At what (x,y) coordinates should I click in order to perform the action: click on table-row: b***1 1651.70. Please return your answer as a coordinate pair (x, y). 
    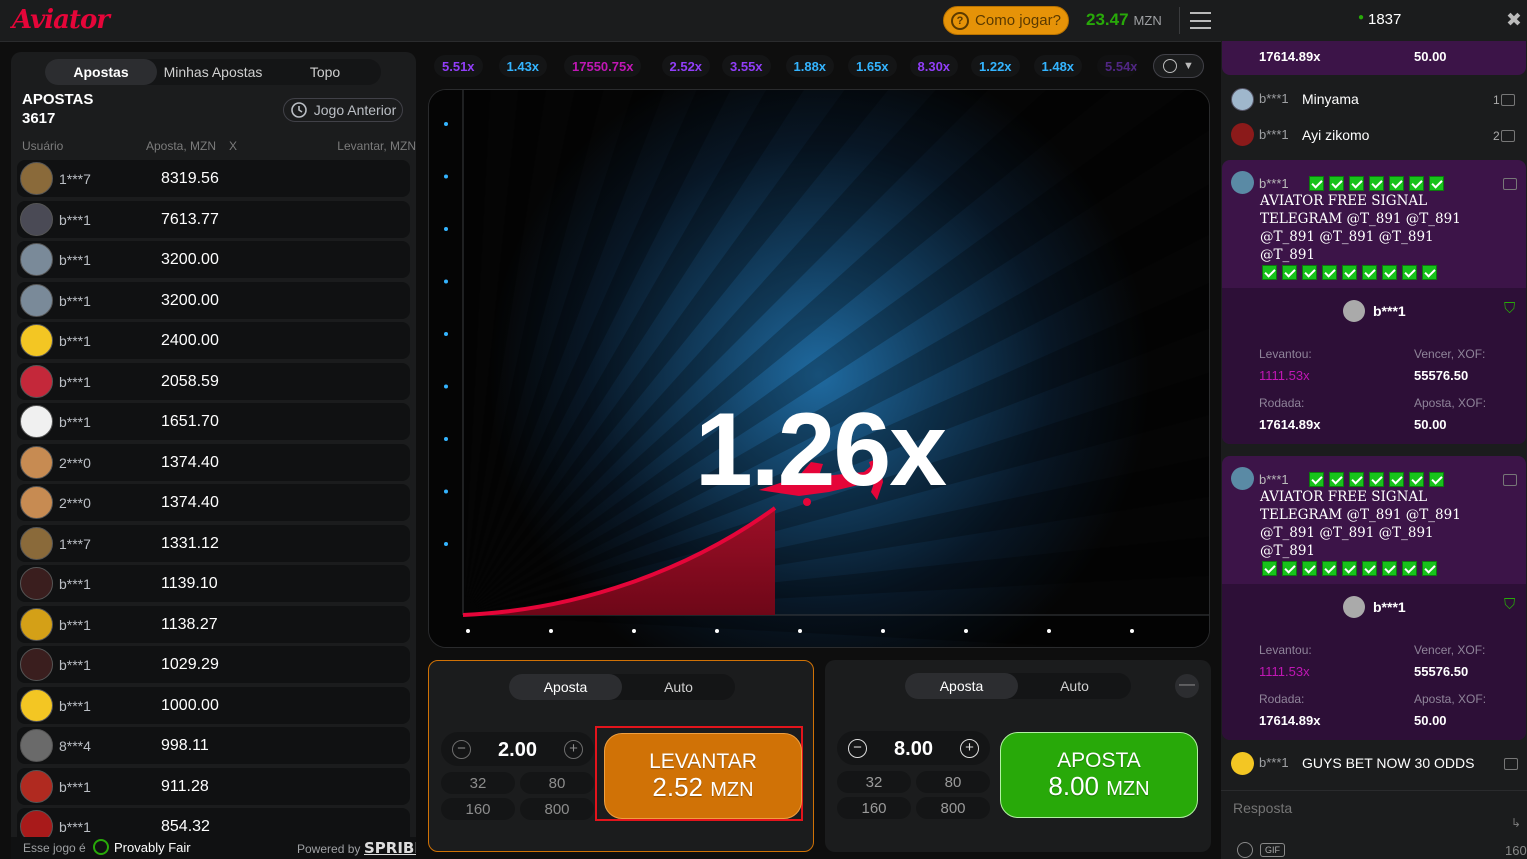
    Looking at the image, I should click on (213, 421).